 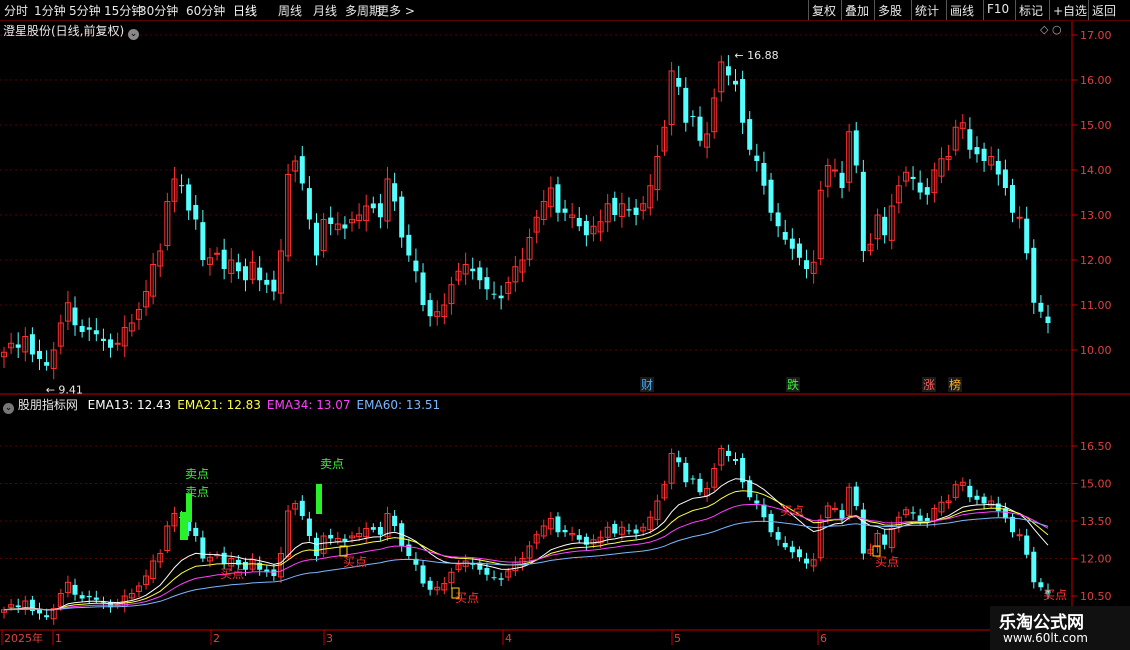 What do you see at coordinates (71, 31) in the screenshot?
I see `main-panel-header: 澄星股份(日线,前复权) ⌄` at bounding box center [71, 31].